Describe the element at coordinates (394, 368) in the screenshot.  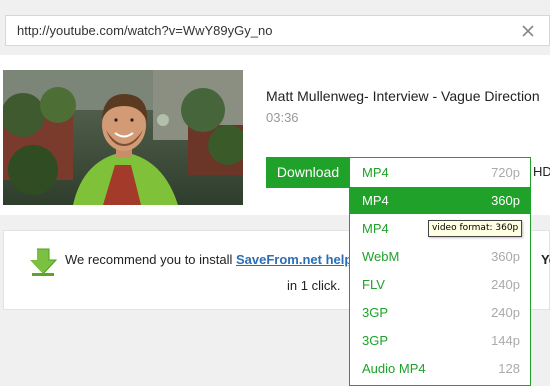
I see `format-option-name: Audio MP4` at that location.